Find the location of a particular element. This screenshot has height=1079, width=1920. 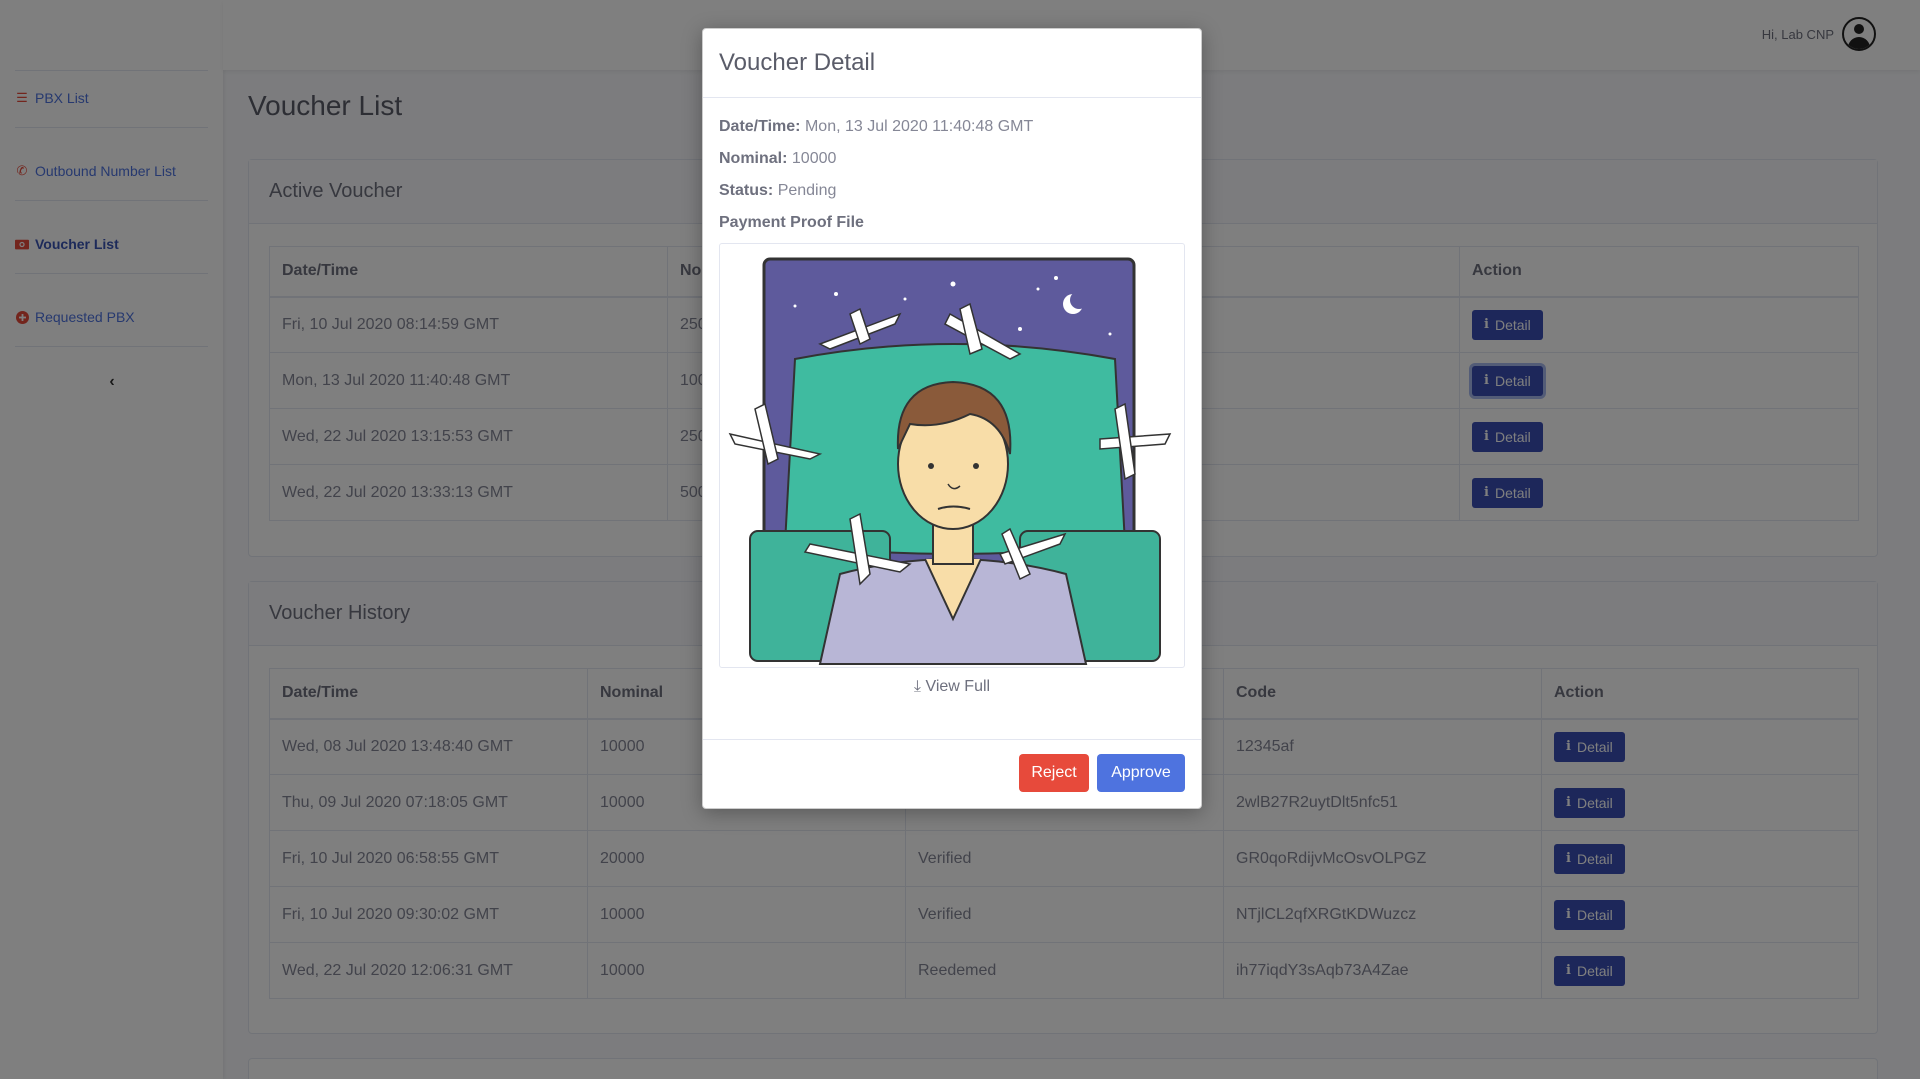

reject-button: Reject is located at coordinates (1054, 773).